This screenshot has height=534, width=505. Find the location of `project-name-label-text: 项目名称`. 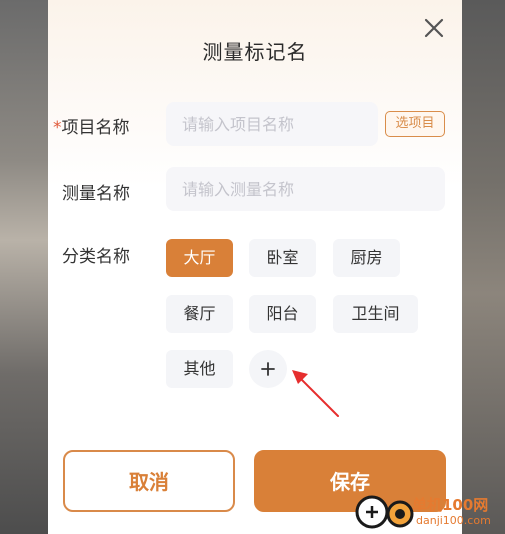

project-name-label-text: 项目名称 is located at coordinates (95, 128).